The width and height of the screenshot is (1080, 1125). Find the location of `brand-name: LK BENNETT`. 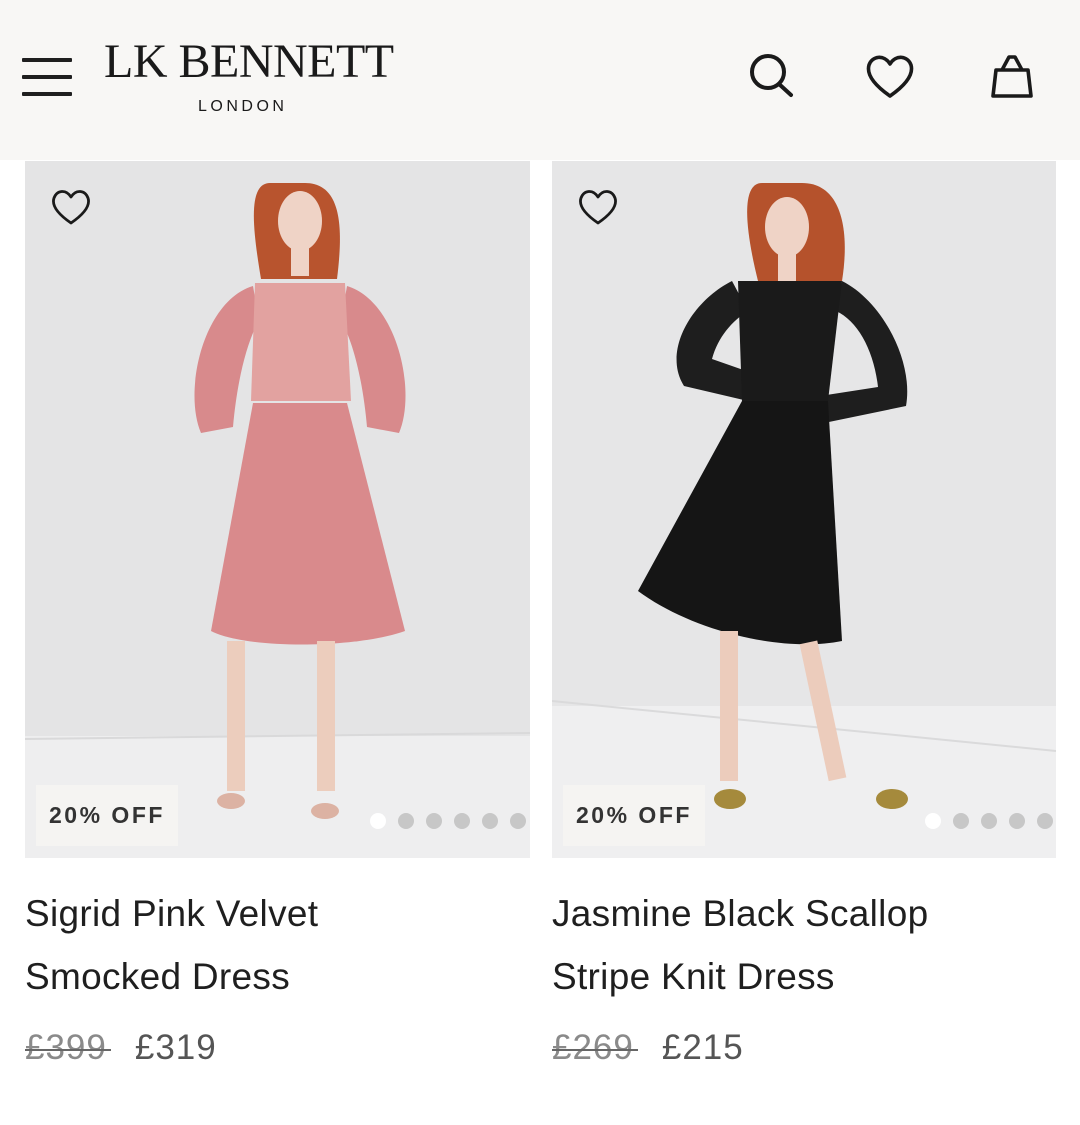

brand-name: LK BENNETT is located at coordinates (249, 61).